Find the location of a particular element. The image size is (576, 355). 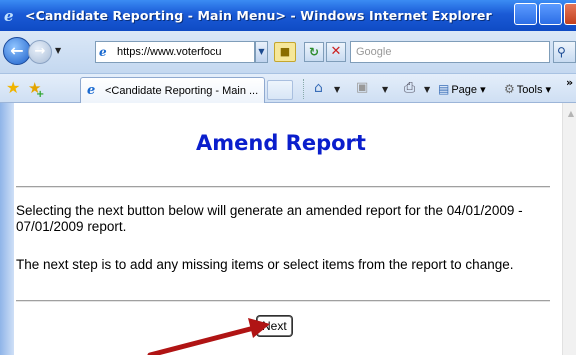

search-icon: ⚲ is located at coordinates (564, 52).